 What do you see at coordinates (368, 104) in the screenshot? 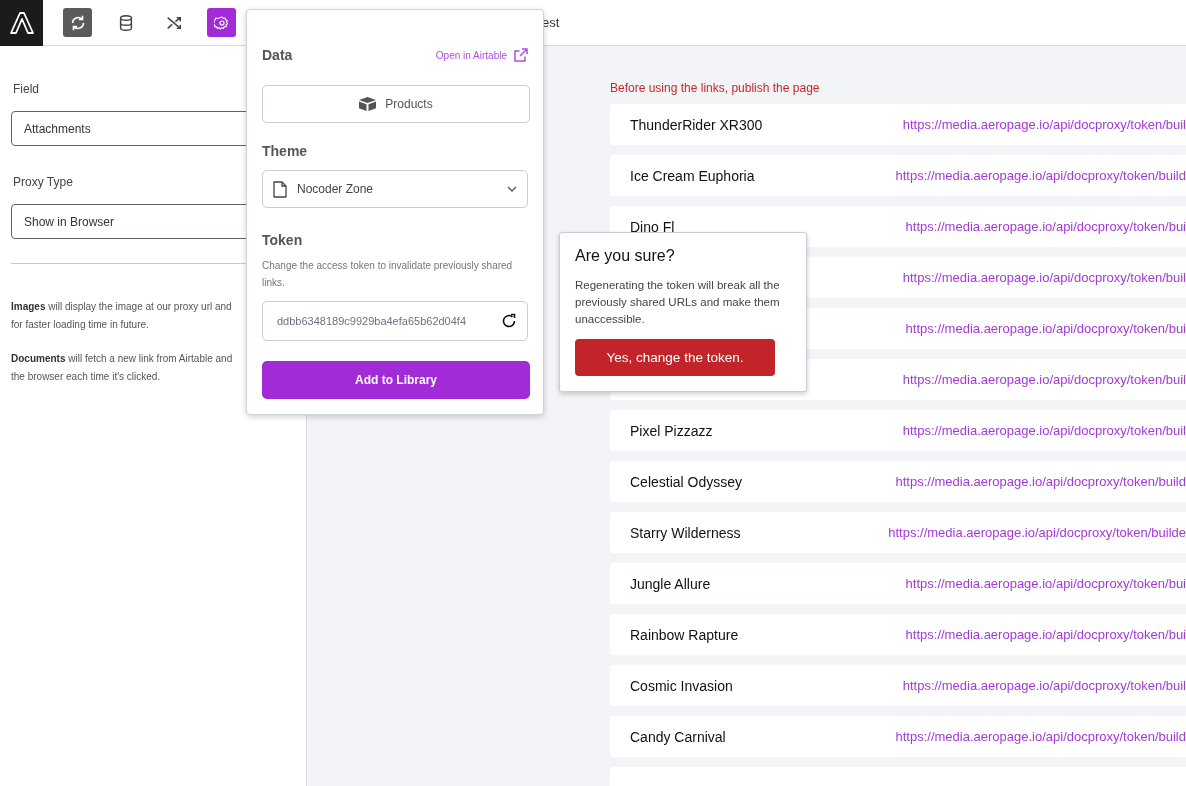
I see `box-icon` at bounding box center [368, 104].